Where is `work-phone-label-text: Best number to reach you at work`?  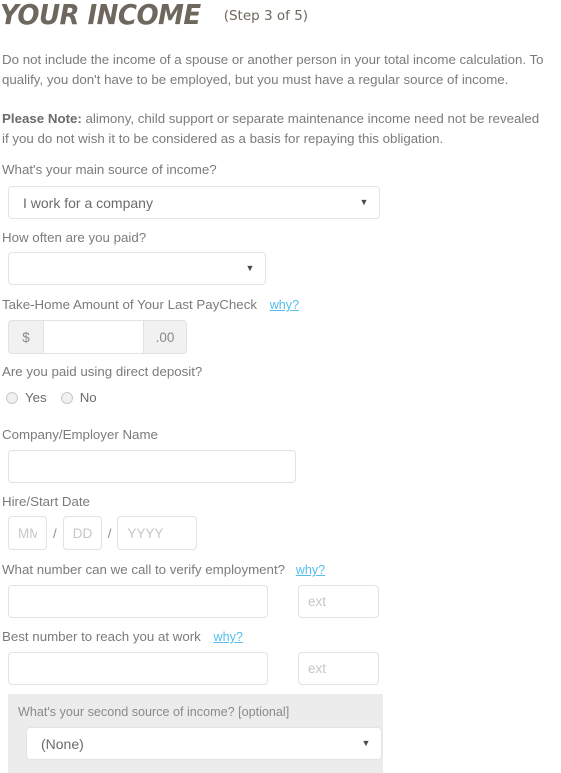
work-phone-label-text: Best number to reach you at work is located at coordinates (101, 636).